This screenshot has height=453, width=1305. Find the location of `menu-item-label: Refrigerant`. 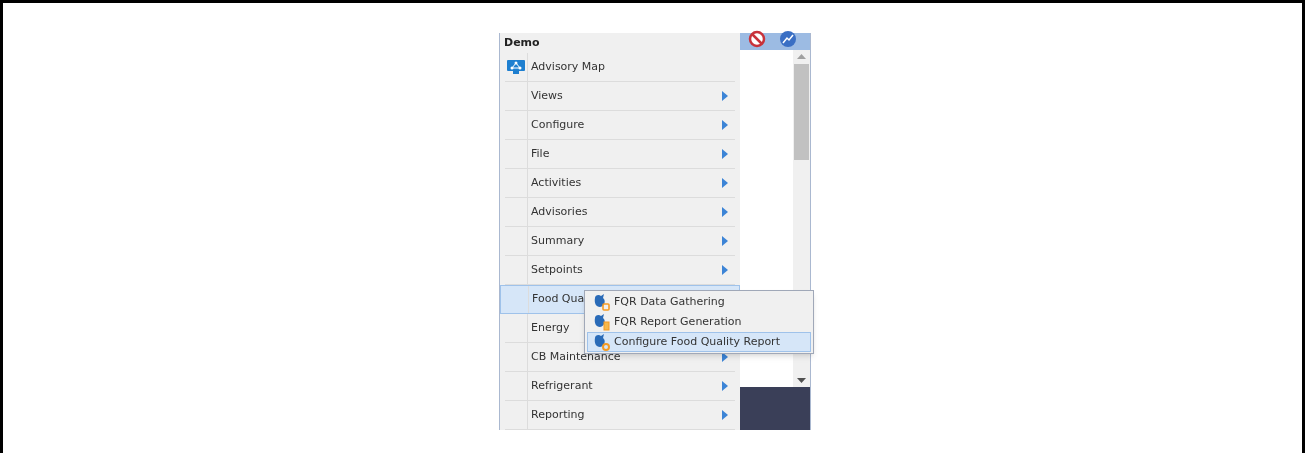

menu-item-label: Refrigerant is located at coordinates (562, 385).